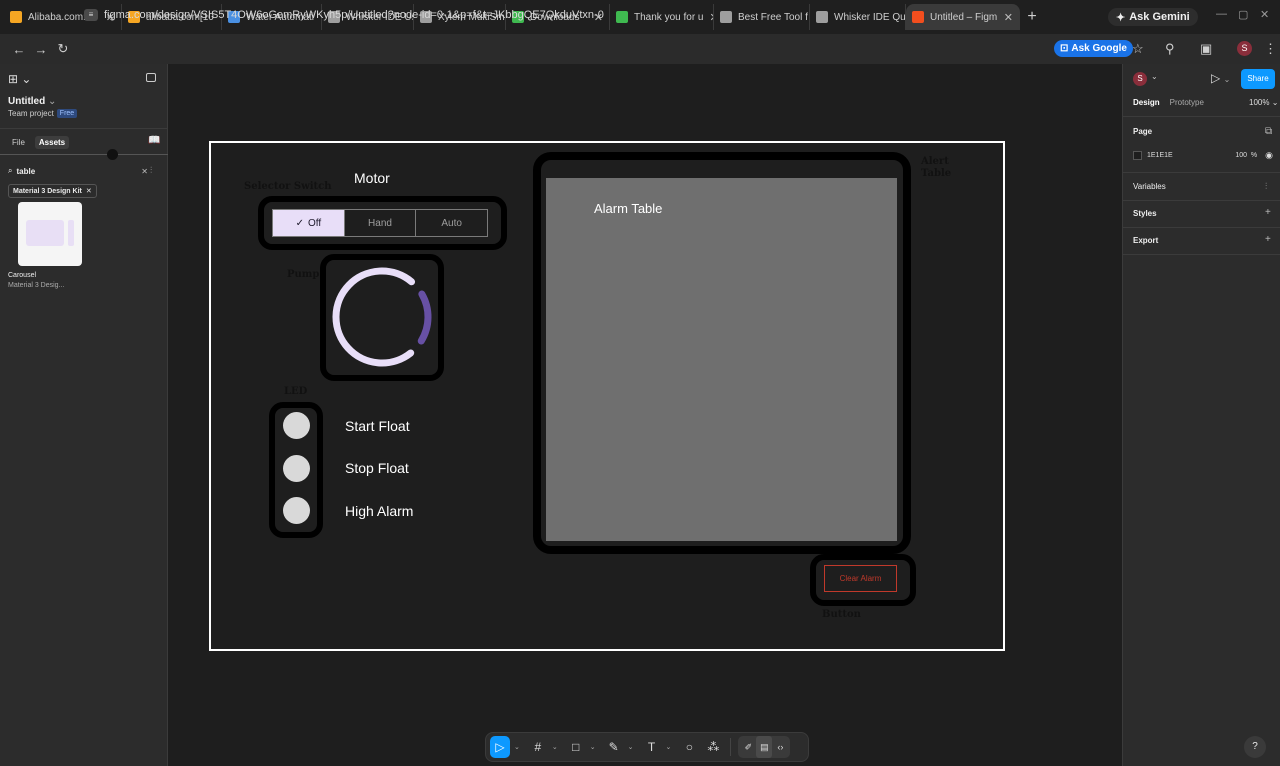 Image resolution: width=1280 pixels, height=766 pixels. Describe the element at coordinates (144, 171) in the screenshot. I see `clear-search-icon: ✕` at that location.